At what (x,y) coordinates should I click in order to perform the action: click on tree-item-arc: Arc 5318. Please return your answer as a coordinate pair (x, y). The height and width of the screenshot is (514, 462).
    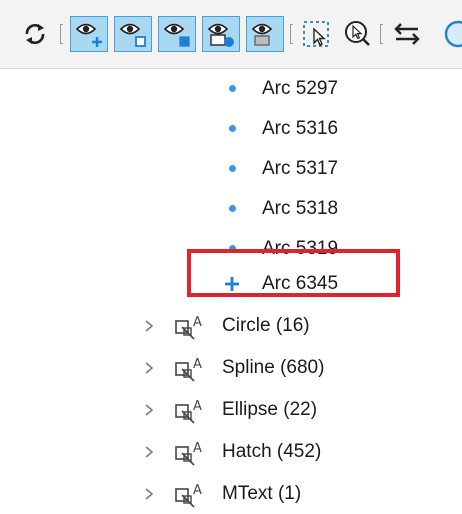
    Looking at the image, I should click on (231, 209).